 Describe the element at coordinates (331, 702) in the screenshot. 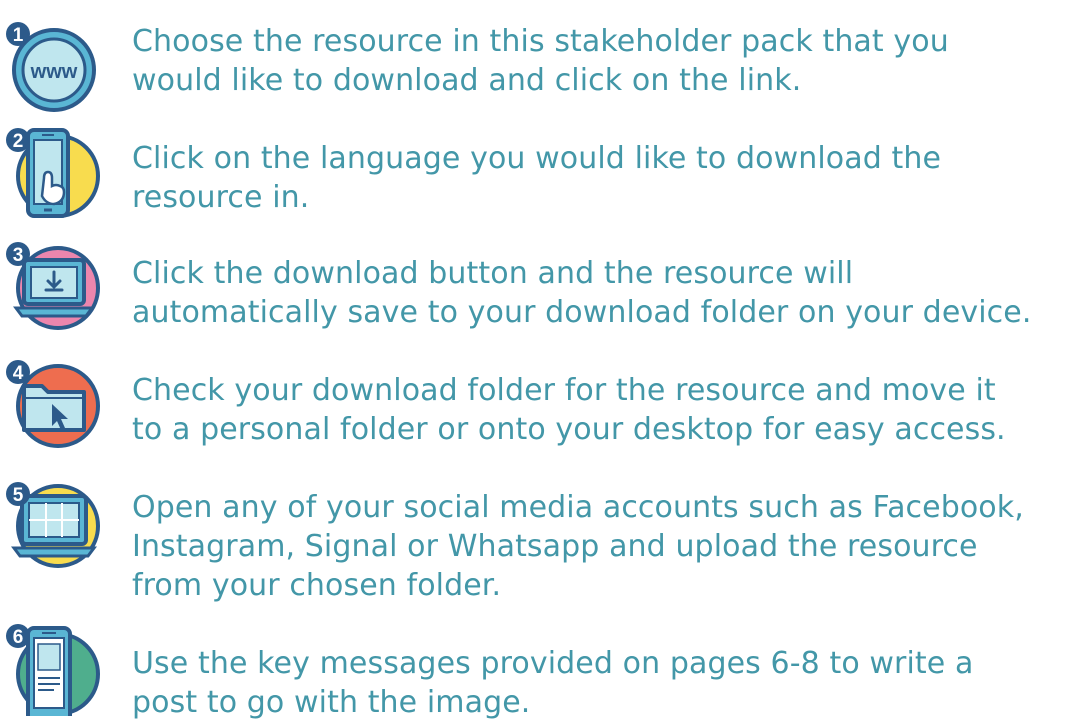

I see `step-text-line: post to go with the image.` at that location.